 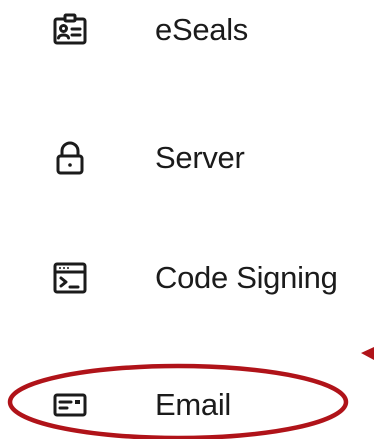 I want to click on menu-item-label: eSeals, so click(x=201, y=29).